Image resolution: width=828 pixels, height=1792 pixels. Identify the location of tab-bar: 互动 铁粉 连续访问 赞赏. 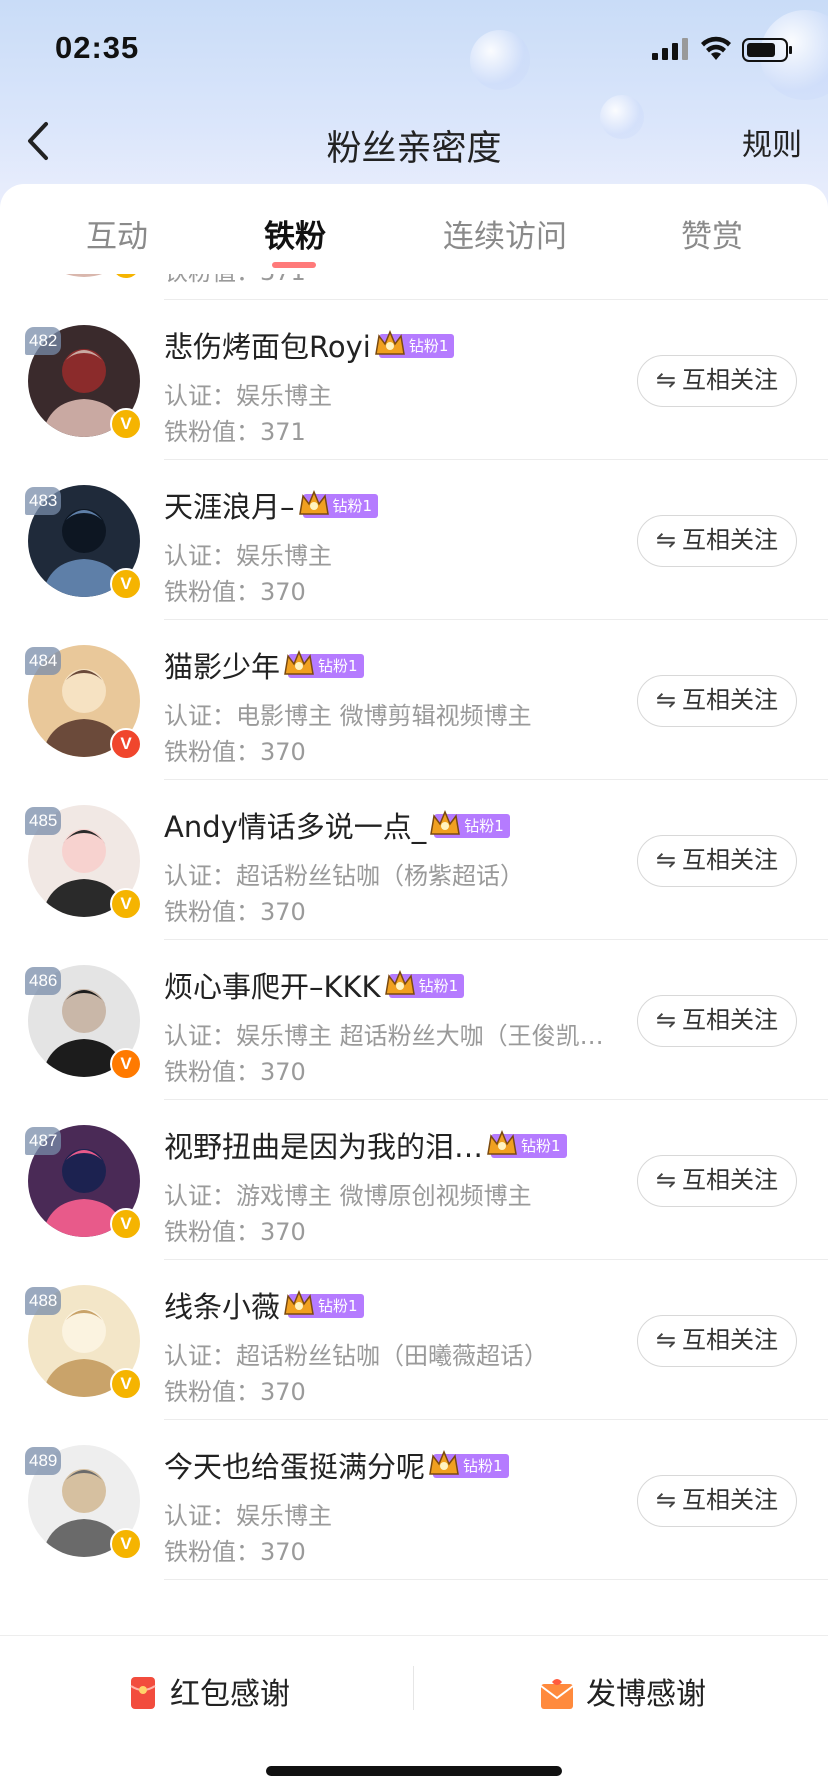
(414, 229).